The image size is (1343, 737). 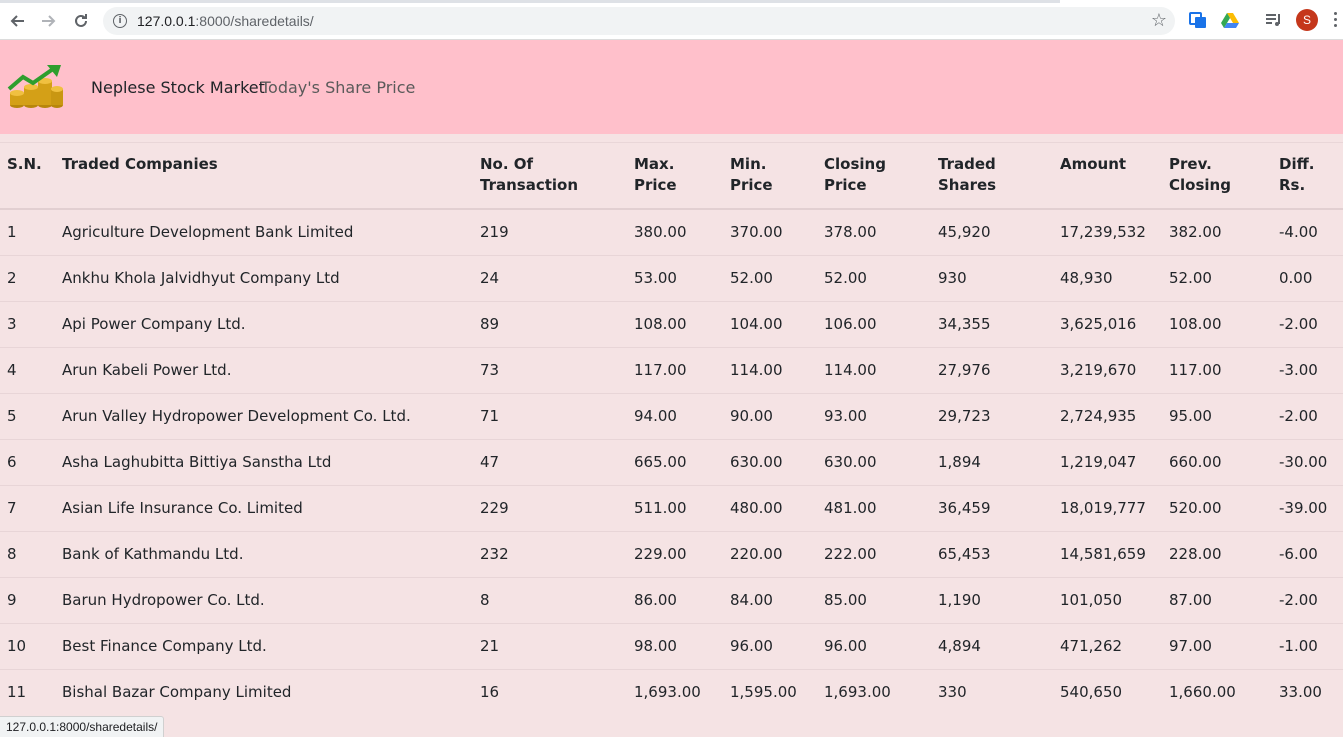 I want to click on cell-prev-closing: 382.00, so click(x=1217, y=232).